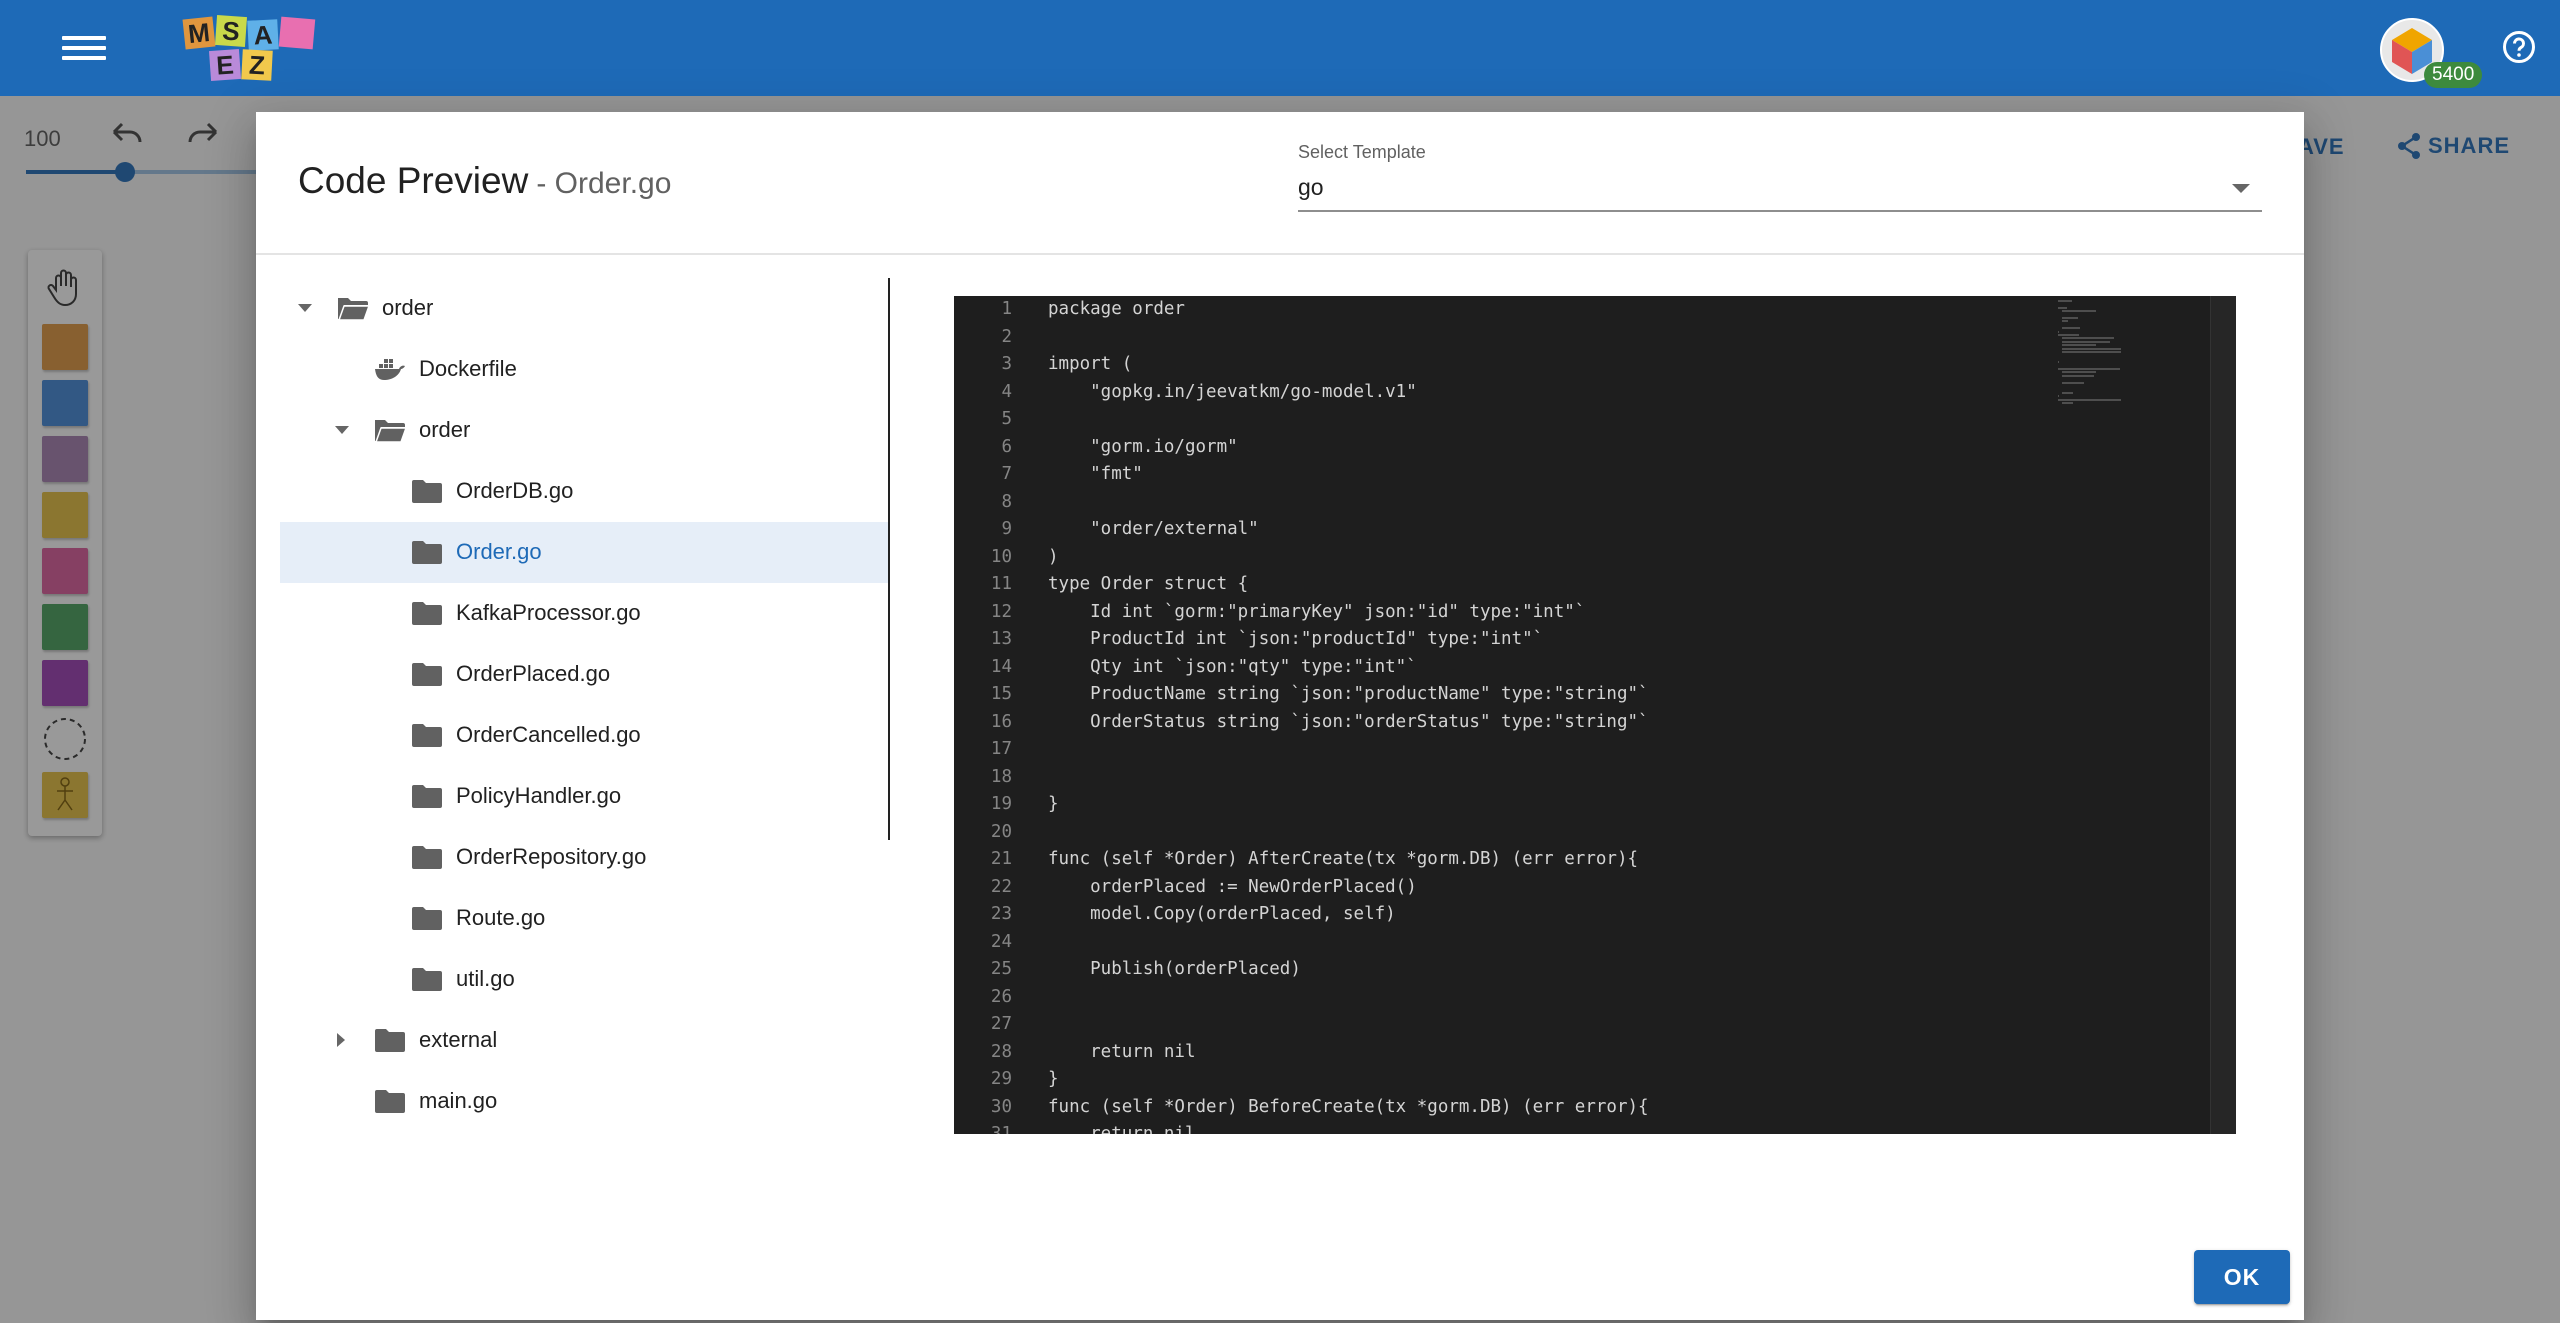  What do you see at coordinates (1780, 190) in the screenshot?
I see `template-select: go` at bounding box center [1780, 190].